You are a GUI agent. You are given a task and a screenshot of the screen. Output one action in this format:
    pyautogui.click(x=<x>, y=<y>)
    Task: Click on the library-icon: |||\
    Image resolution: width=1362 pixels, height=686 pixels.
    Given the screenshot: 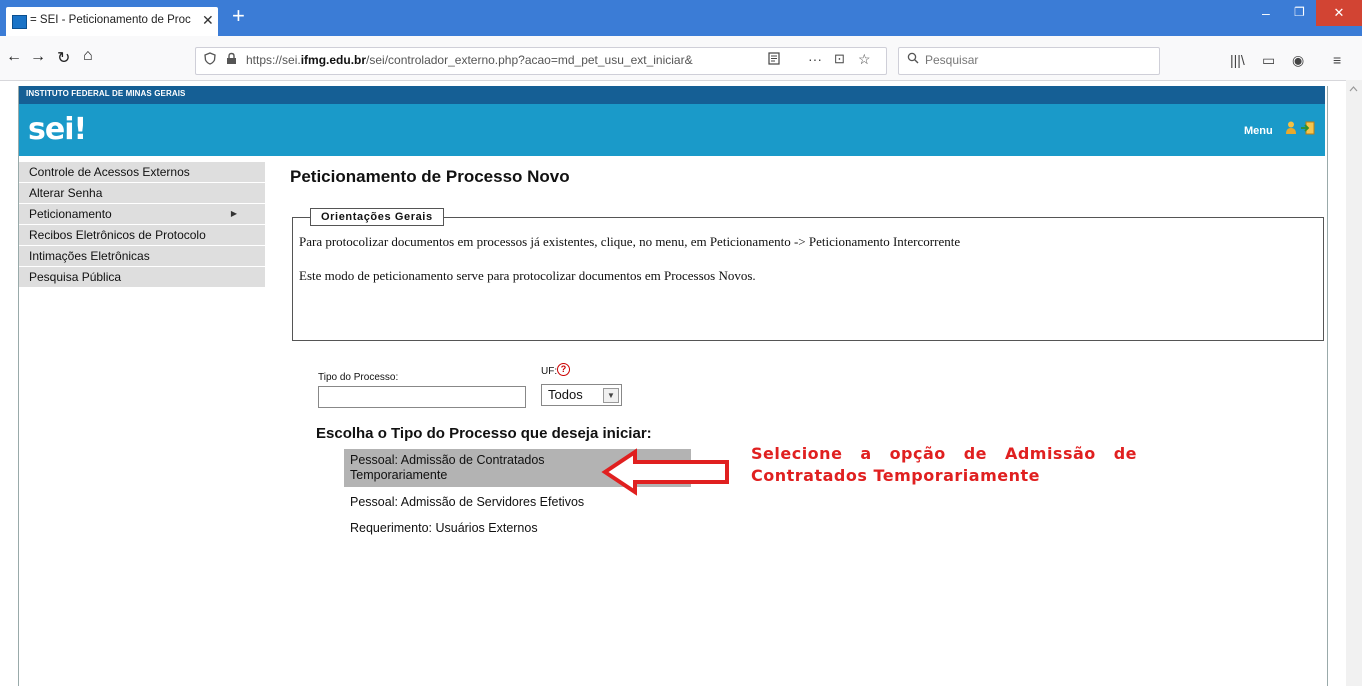 What is the action you would take?
    pyautogui.click(x=1237, y=60)
    